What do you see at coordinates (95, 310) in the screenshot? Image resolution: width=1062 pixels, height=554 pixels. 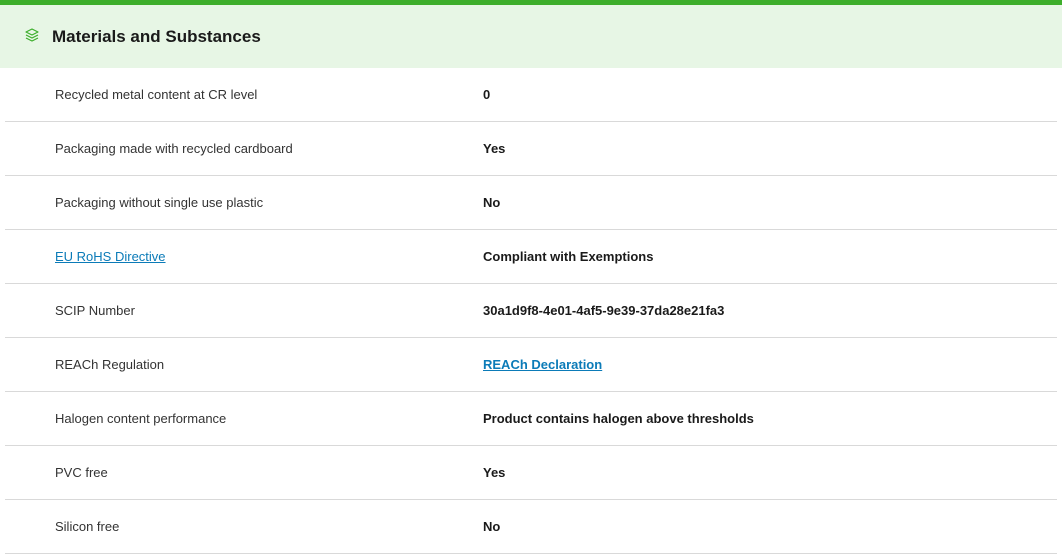 I see `row-label: SCIP Number` at bounding box center [95, 310].